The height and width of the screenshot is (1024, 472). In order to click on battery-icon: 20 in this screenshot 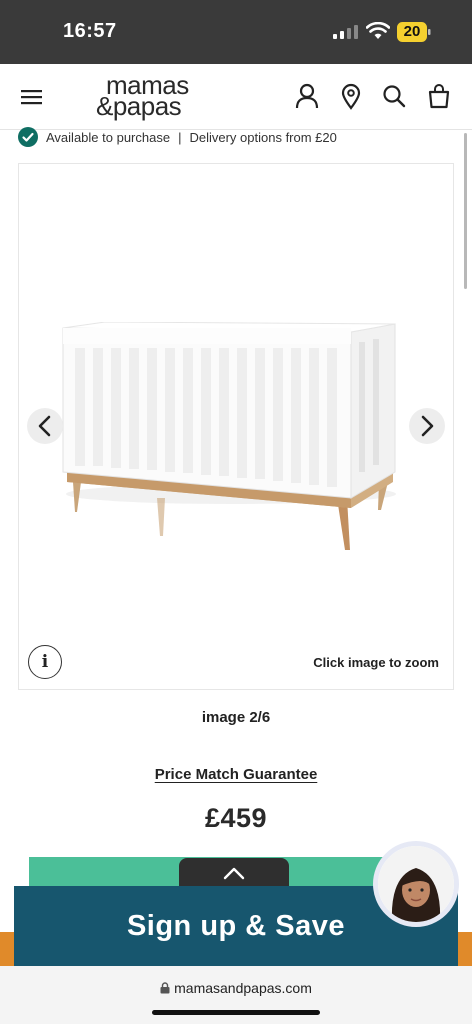, I will do `click(414, 32)`.